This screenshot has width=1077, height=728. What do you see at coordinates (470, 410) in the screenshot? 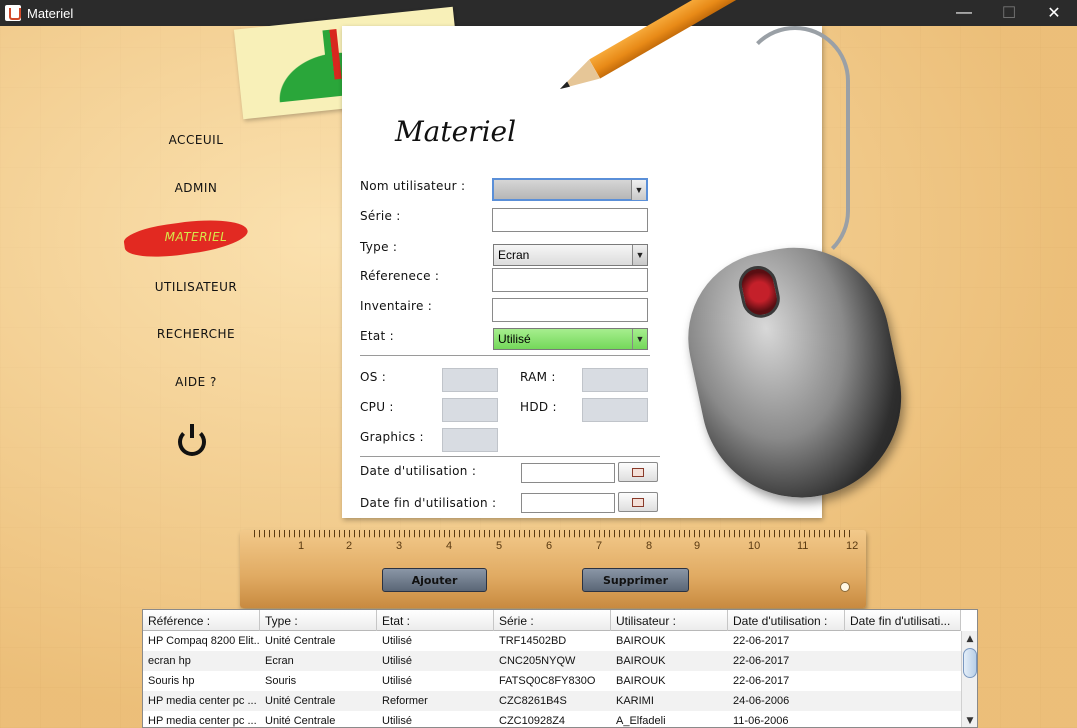
I see `cpu-field` at bounding box center [470, 410].